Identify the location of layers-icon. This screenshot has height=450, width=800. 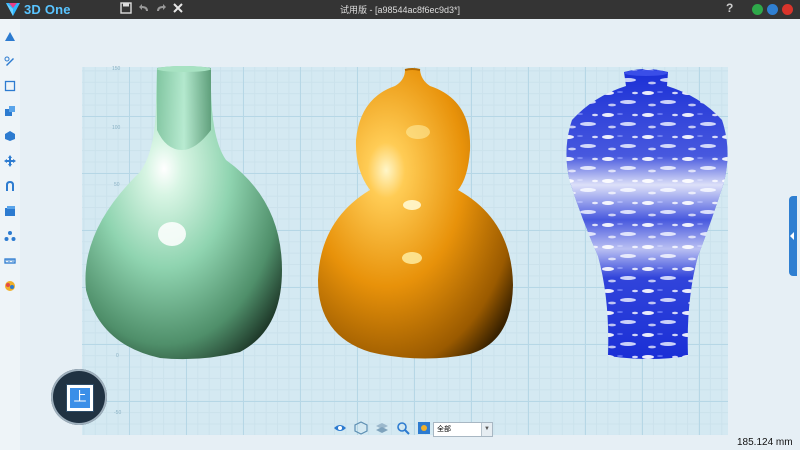
(382, 428).